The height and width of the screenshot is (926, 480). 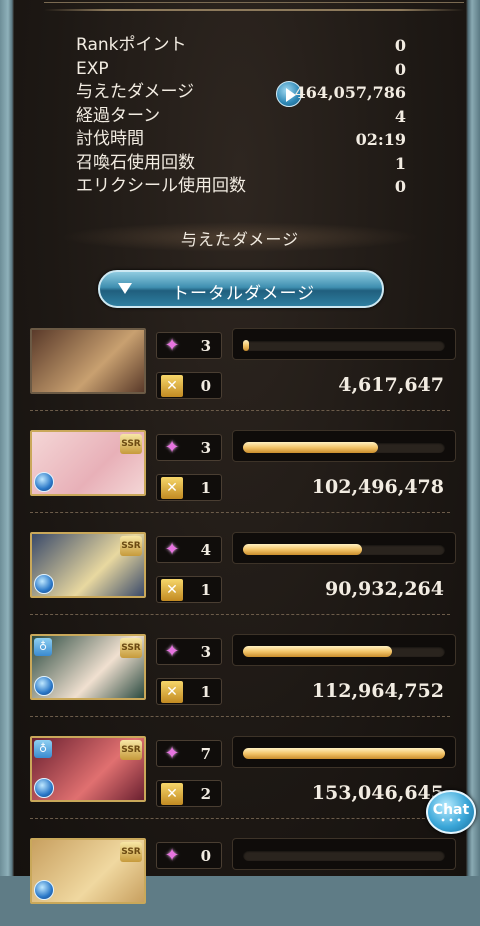 What do you see at coordinates (205, 386) in the screenshot?
I see `ougi-count: 0` at bounding box center [205, 386].